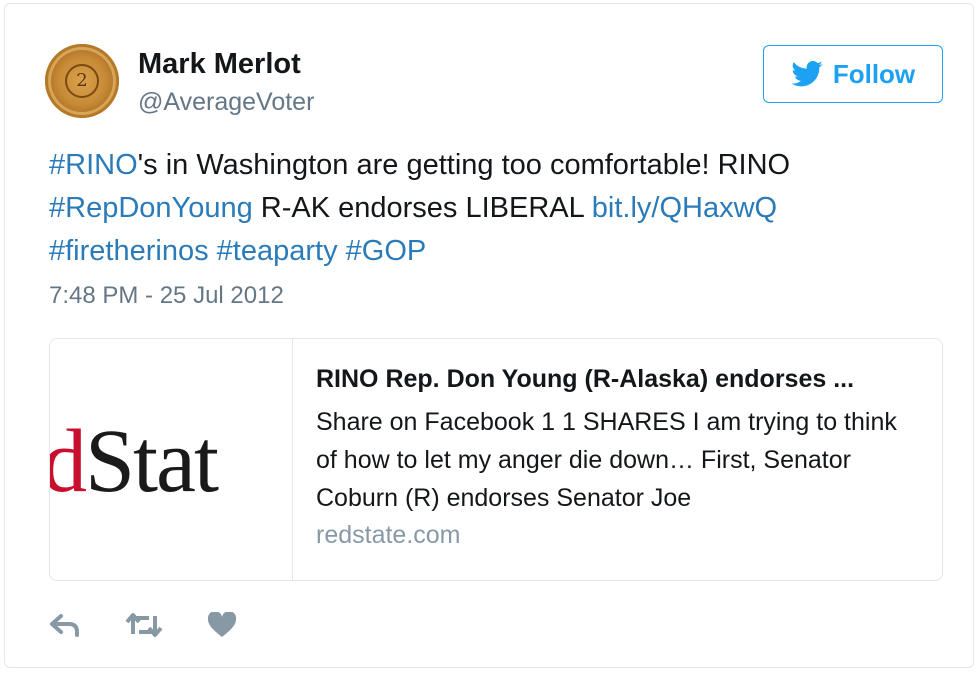 The width and height of the screenshot is (980, 673). Describe the element at coordinates (93, 165) in the screenshot. I see `hashtag-link: #RINO` at that location.